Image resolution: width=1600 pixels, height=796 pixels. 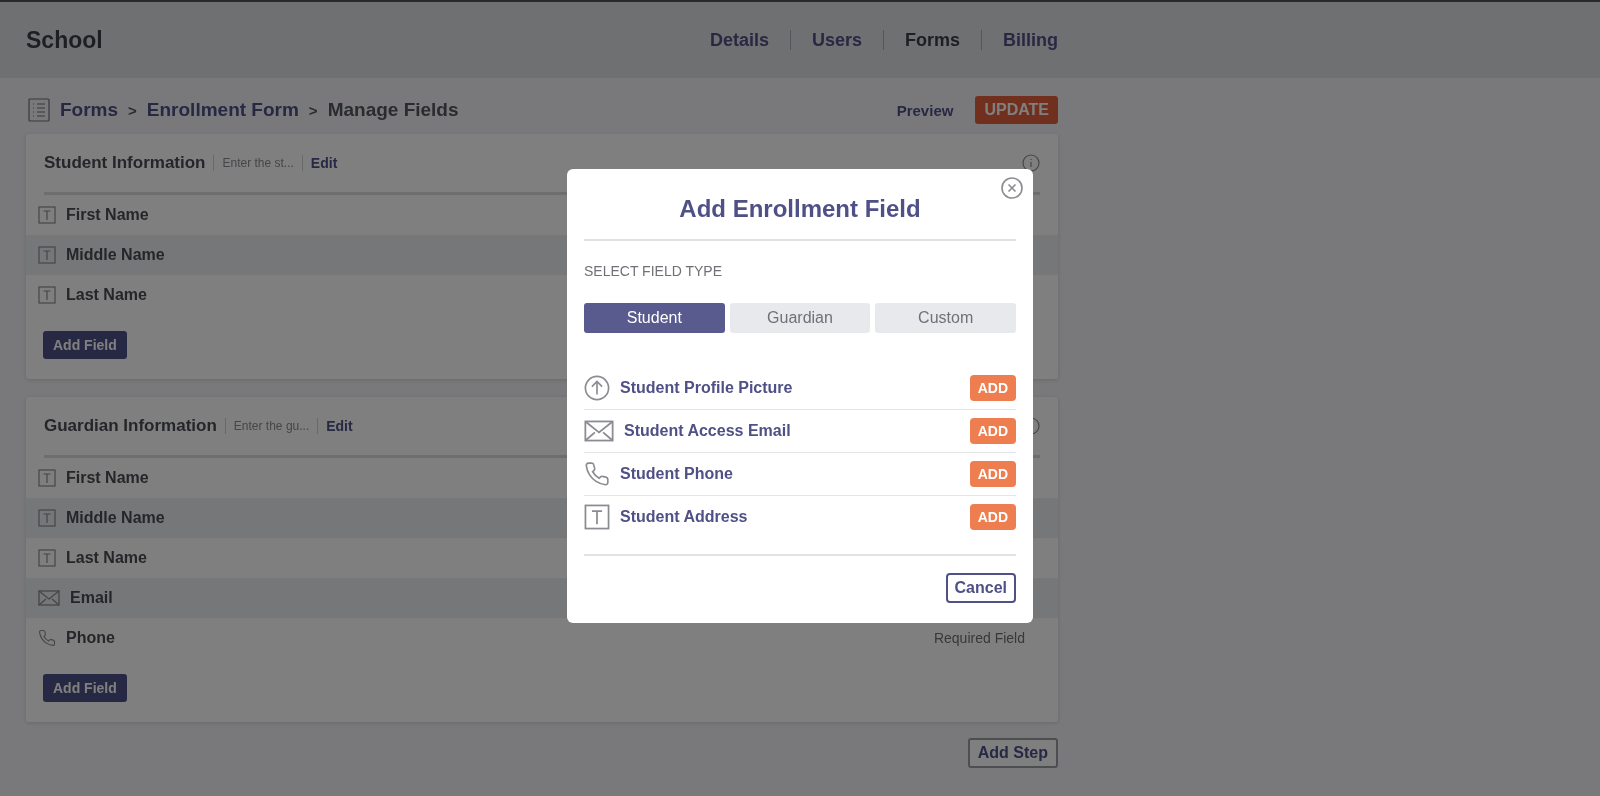 What do you see at coordinates (91, 598) in the screenshot?
I see `field-label: Email` at bounding box center [91, 598].